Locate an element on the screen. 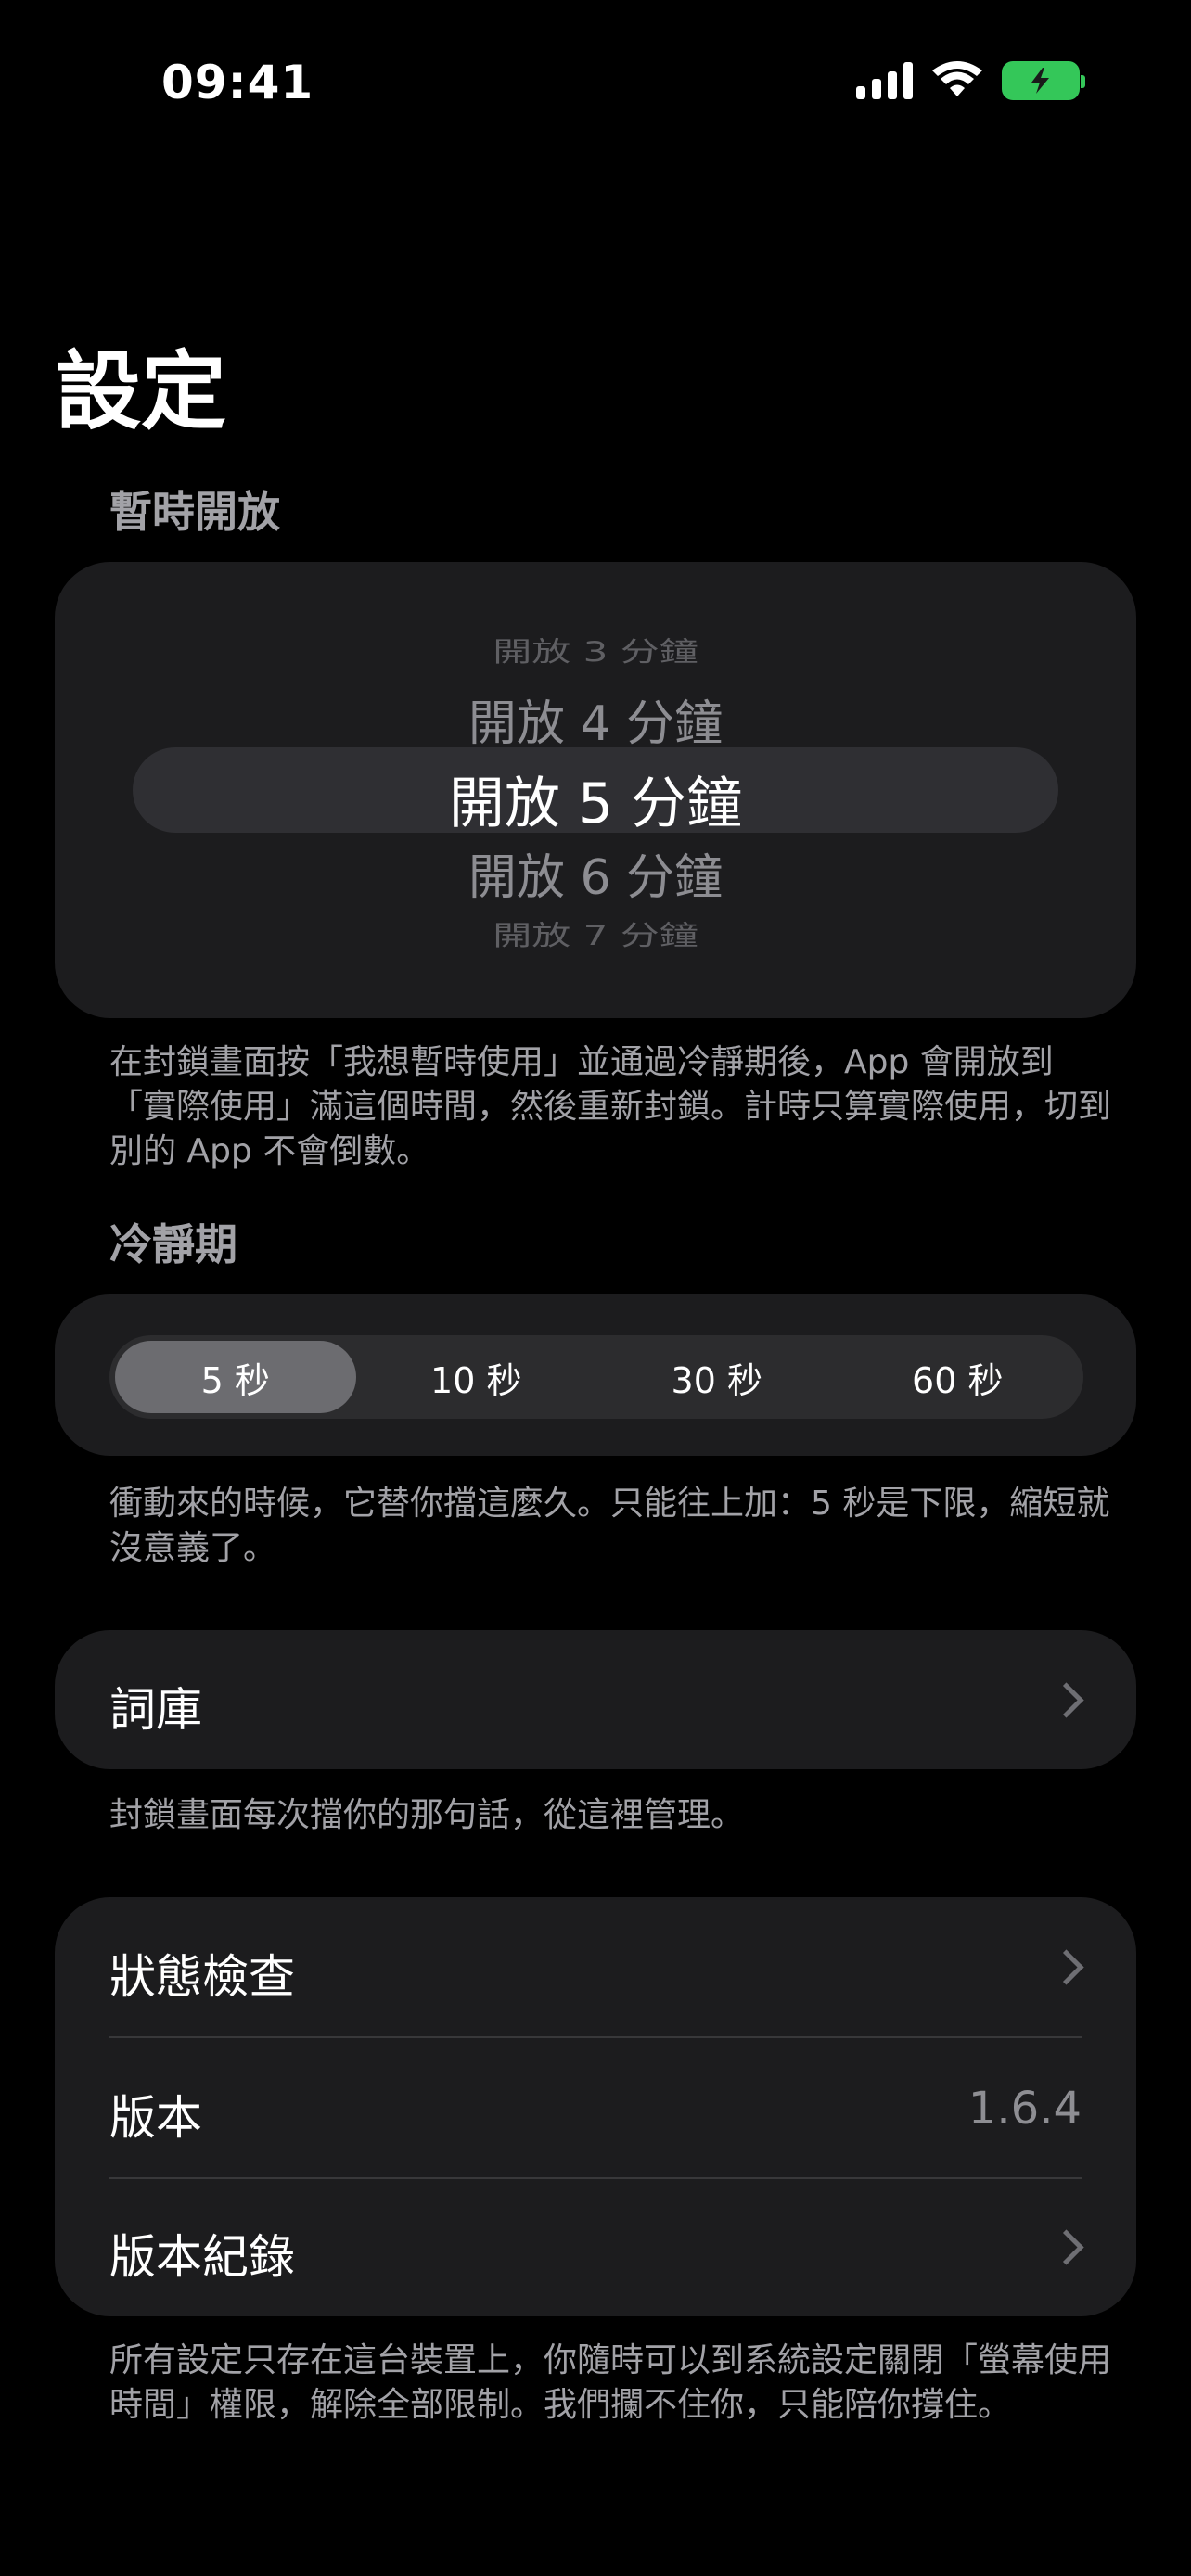  dictionary-footnote: 封鎖畫面每次擋你的那句話，從這裡管理。 is located at coordinates (427, 1815).